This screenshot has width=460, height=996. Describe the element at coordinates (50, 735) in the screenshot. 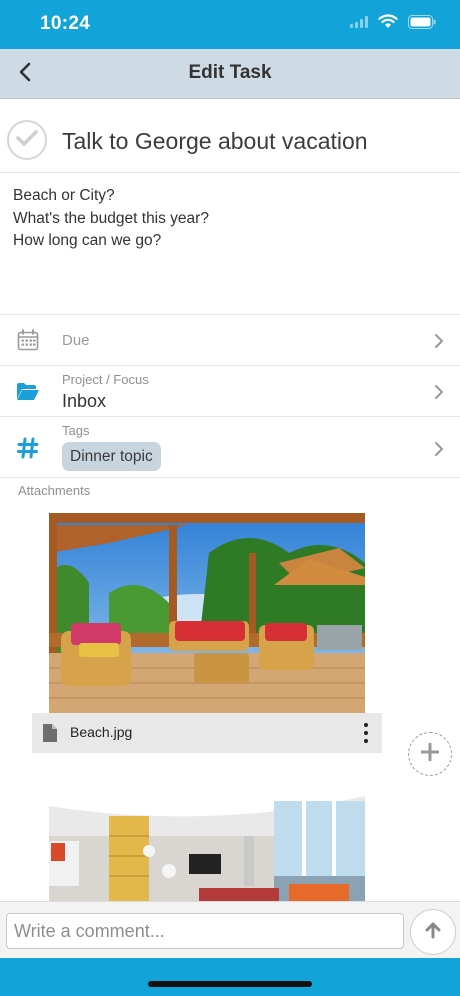

I see `file-icon` at that location.